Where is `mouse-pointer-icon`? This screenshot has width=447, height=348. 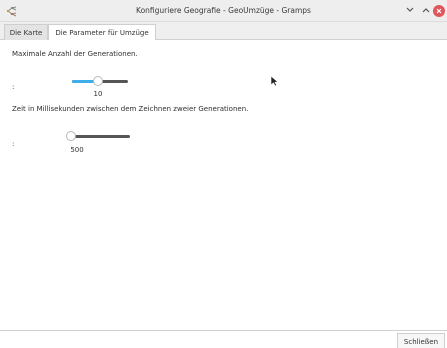
mouse-pointer-icon is located at coordinates (274, 82).